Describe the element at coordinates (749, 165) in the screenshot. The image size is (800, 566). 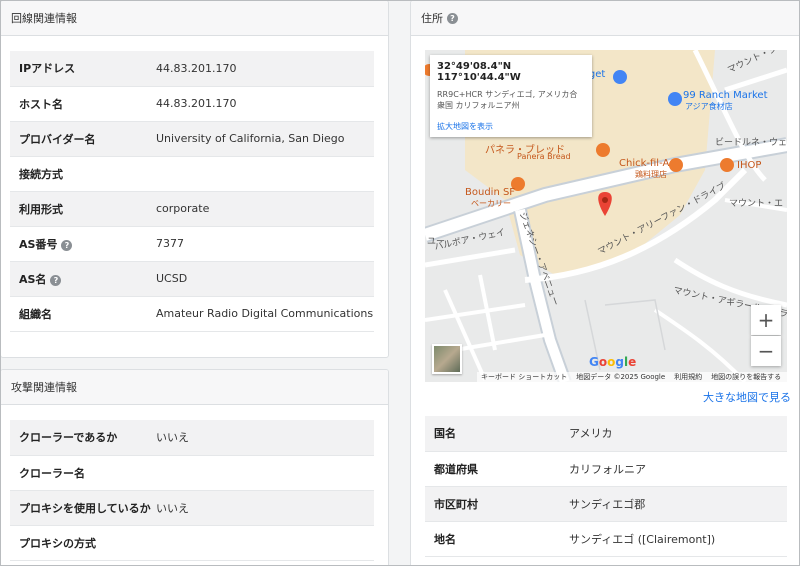
I see `place-ihop: IHOP` at that location.